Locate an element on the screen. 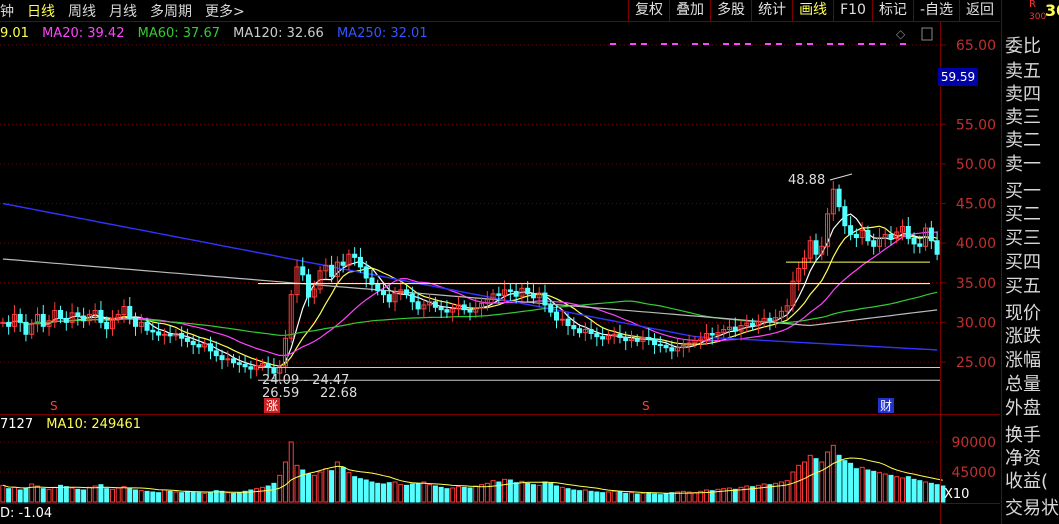 This screenshot has height=524, width=1059. draw-line-button: 画线 is located at coordinates (812, 10).